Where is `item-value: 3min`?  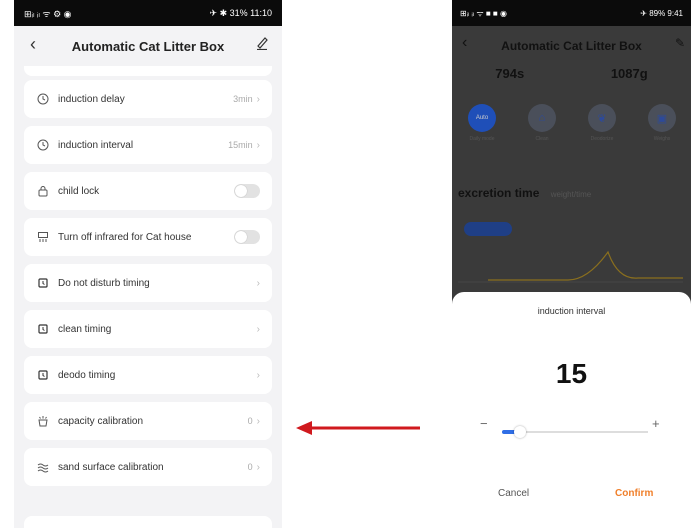 item-value: 3min is located at coordinates (243, 99).